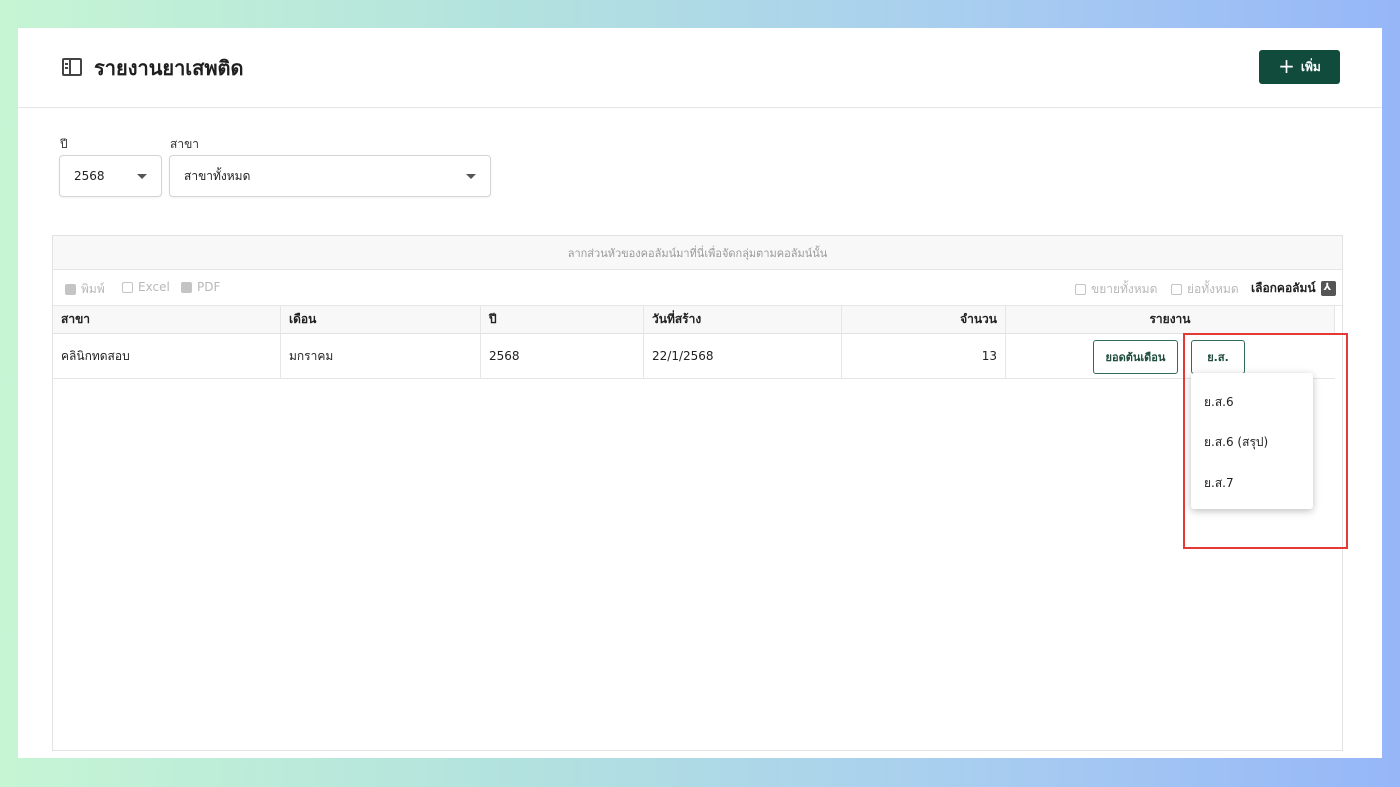 The image size is (1400, 787). I want to click on table-header: สาขา เดือน ปี วันที่สร้าง จำนวน รายงาน, so click(694, 320).